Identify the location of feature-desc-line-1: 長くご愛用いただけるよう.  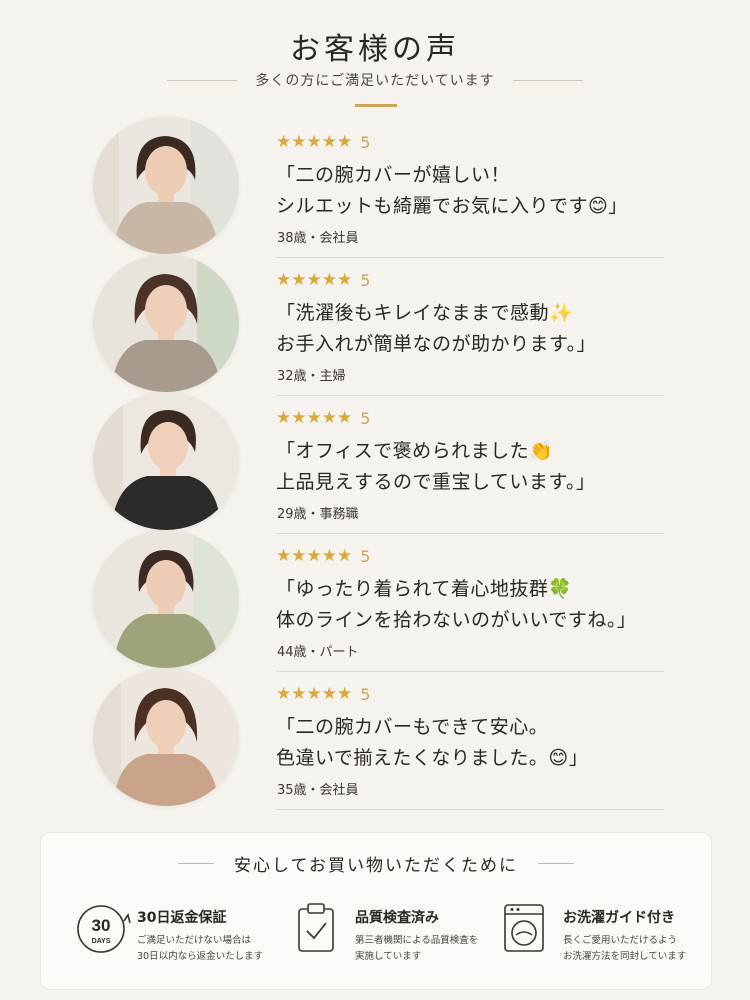
(620, 940).